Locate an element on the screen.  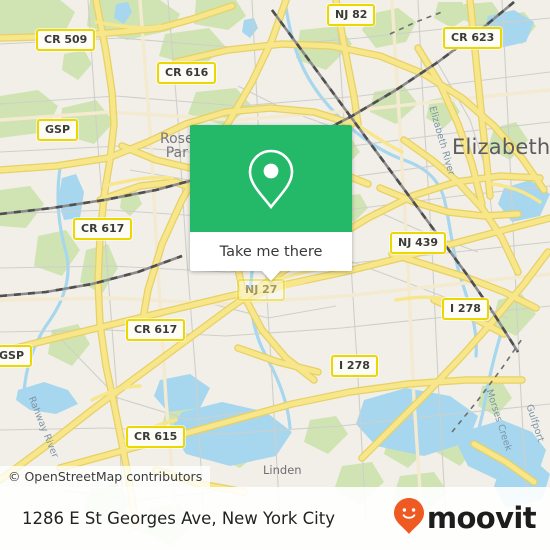
popup-header is located at coordinates (271, 178).